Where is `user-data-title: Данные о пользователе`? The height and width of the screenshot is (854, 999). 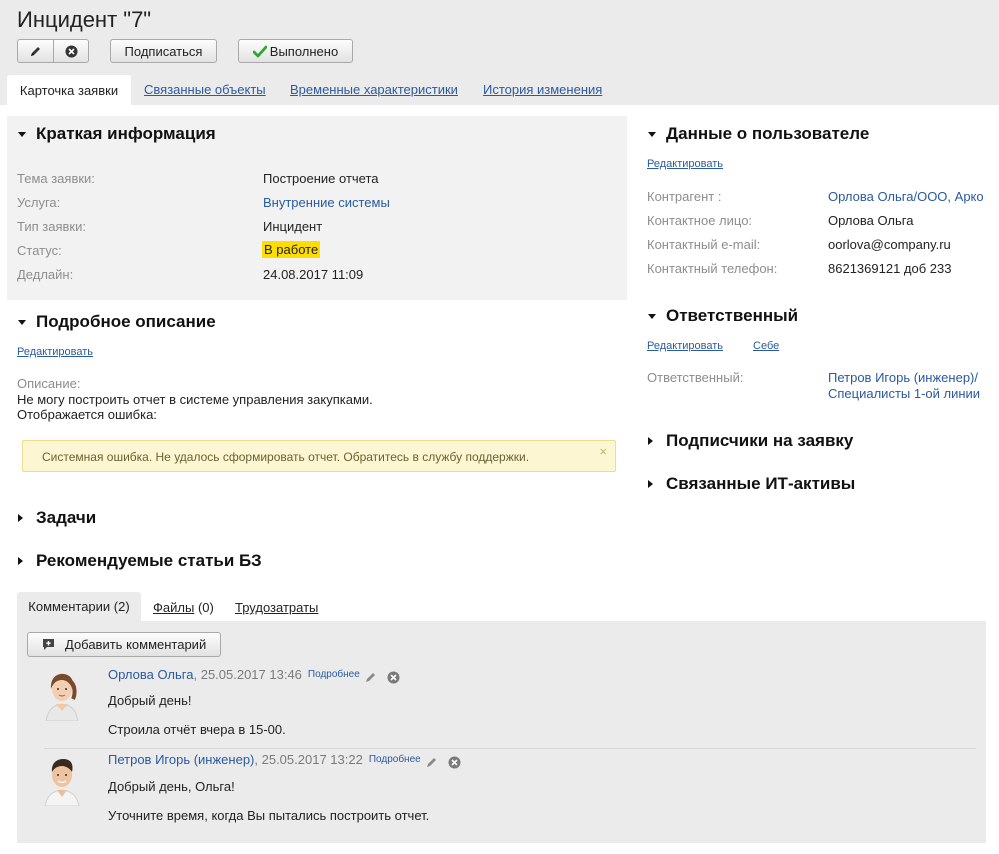 user-data-title: Данные о пользователе is located at coordinates (768, 133).